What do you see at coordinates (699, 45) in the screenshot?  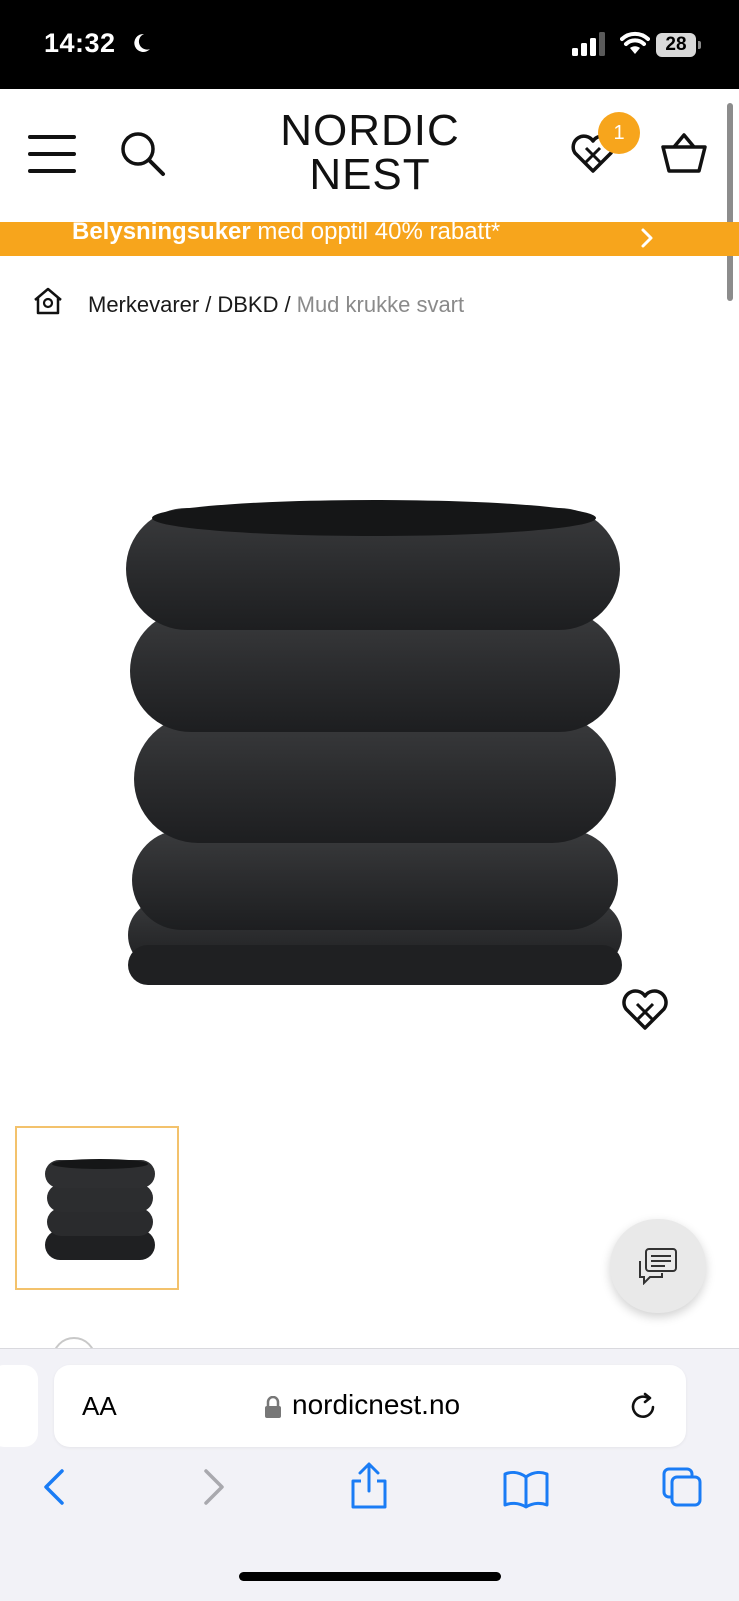 I see `battery-tip` at bounding box center [699, 45].